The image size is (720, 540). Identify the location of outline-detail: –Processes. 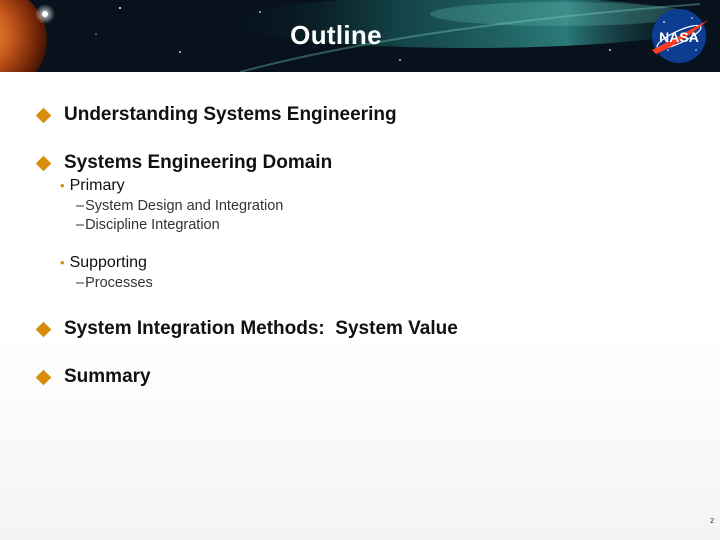
(114, 283).